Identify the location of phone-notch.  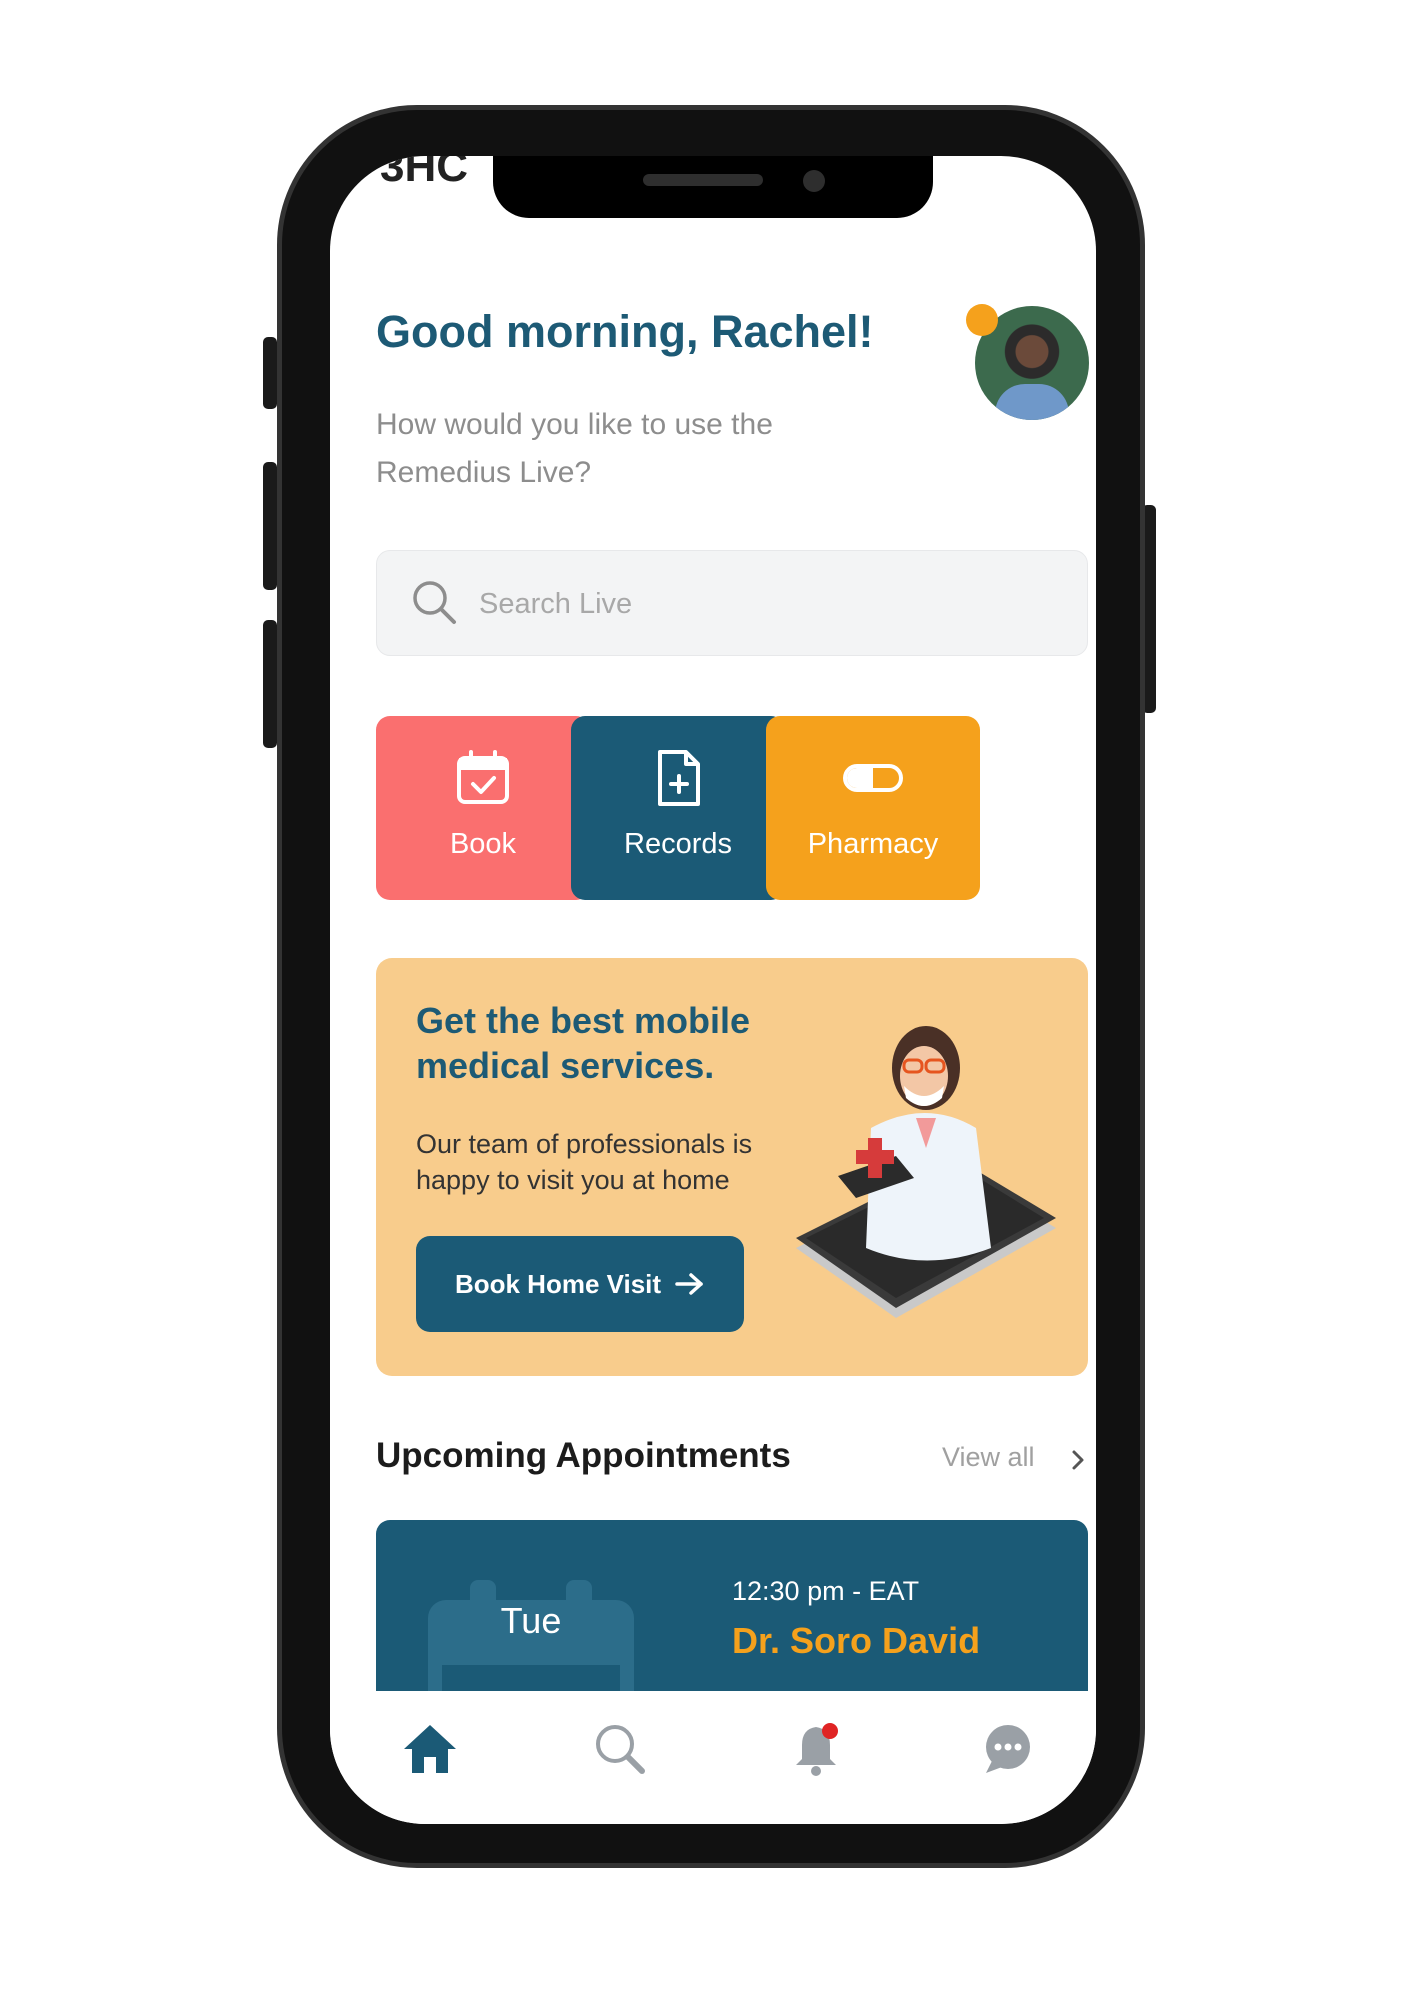
(713, 187).